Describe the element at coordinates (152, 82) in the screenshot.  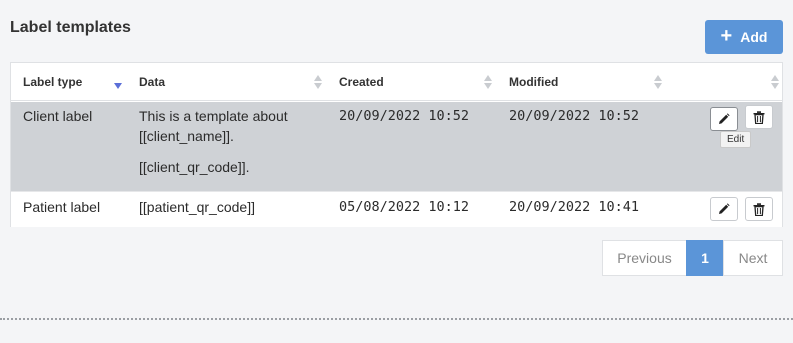
I see `column-header-data: Data` at that location.